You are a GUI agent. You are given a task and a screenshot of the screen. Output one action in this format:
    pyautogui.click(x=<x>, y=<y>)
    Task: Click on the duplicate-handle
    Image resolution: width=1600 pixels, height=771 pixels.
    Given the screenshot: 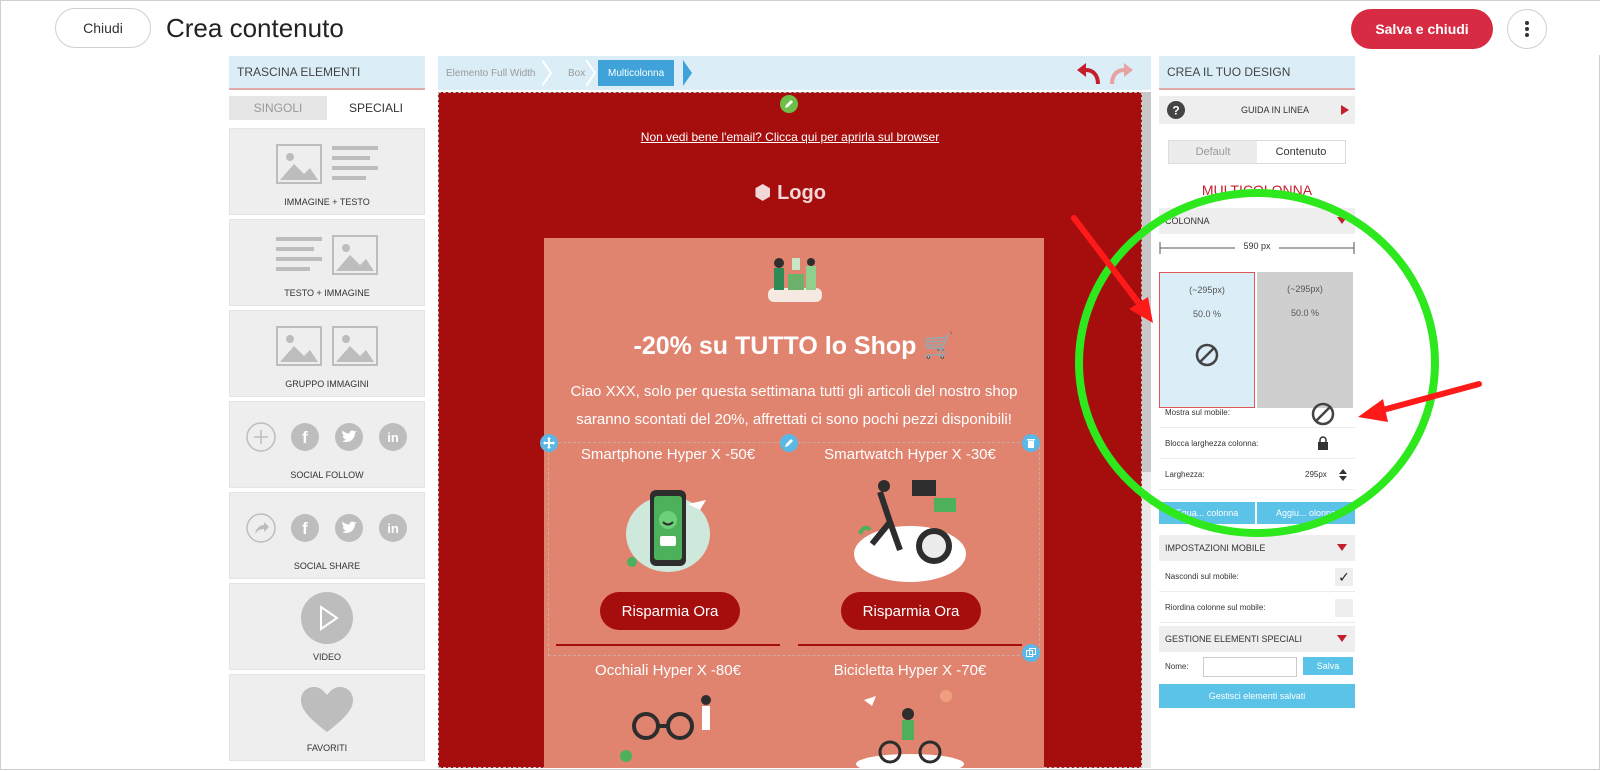 What is the action you would take?
    pyautogui.click(x=1031, y=653)
    